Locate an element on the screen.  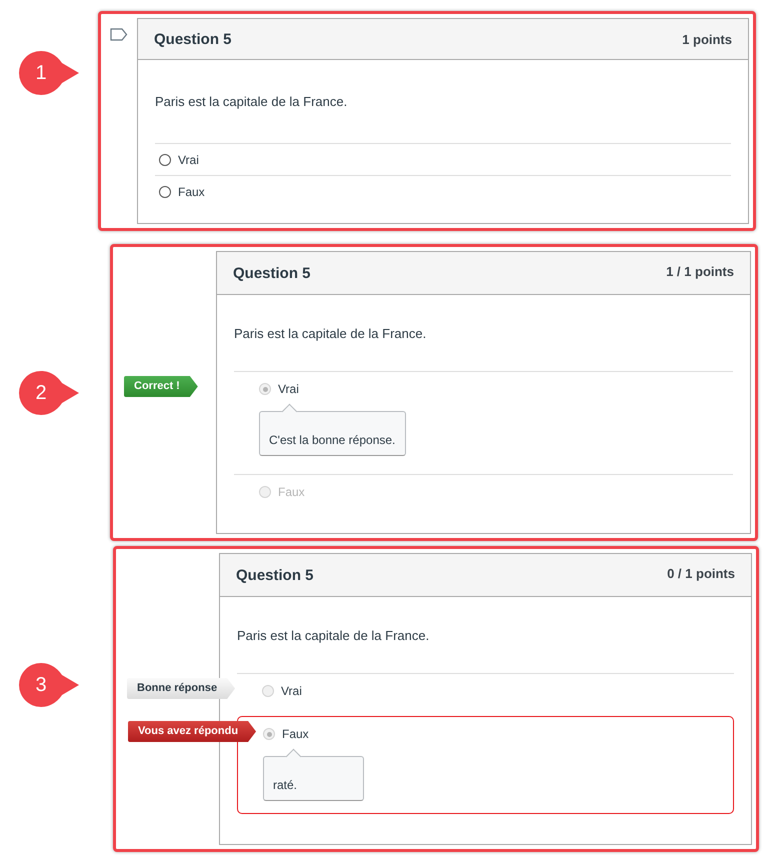
points-label: 1 / 1 points is located at coordinates (700, 271).